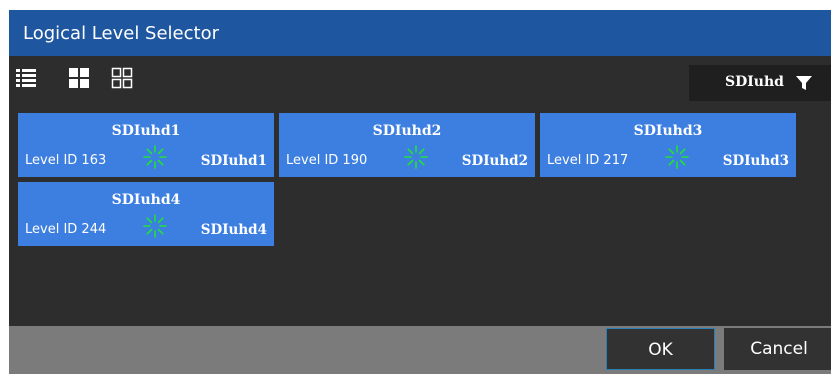 The height and width of the screenshot is (374, 831). I want to click on filter-box, so click(760, 83).